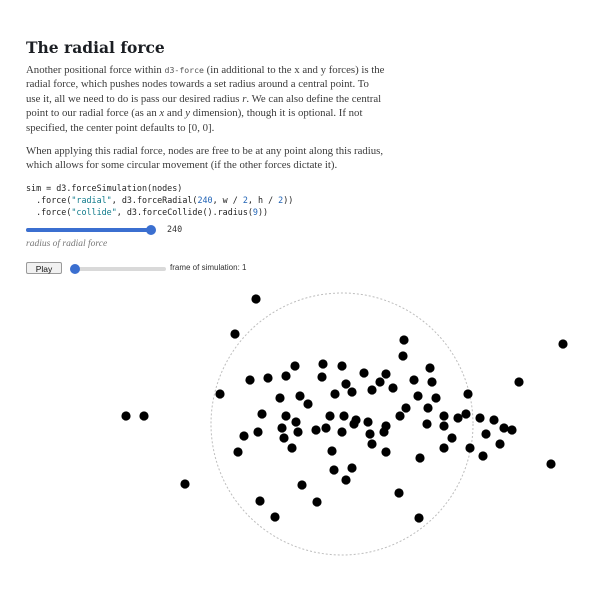  What do you see at coordinates (95, 47) in the screenshot?
I see `page-title: The radial force` at bounding box center [95, 47].